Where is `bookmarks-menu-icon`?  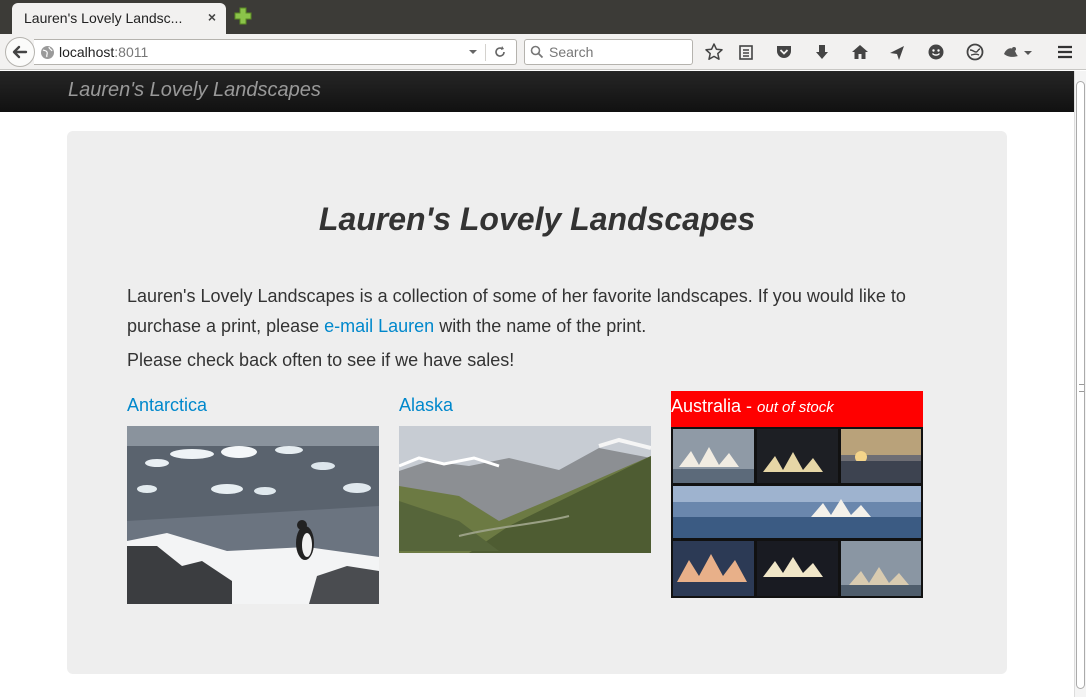
bookmarks-menu-icon is located at coordinates (746, 52).